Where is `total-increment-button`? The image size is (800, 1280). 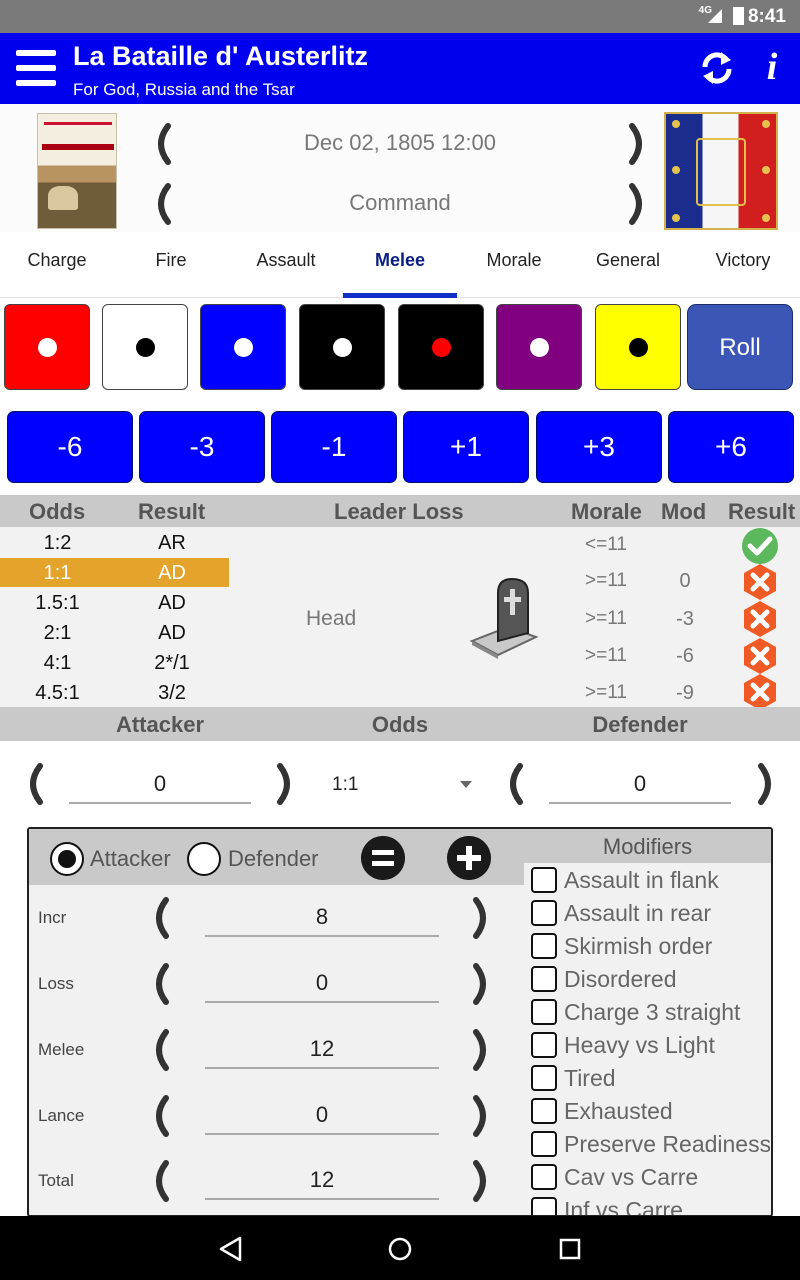
total-increment-button is located at coordinates (483, 1181).